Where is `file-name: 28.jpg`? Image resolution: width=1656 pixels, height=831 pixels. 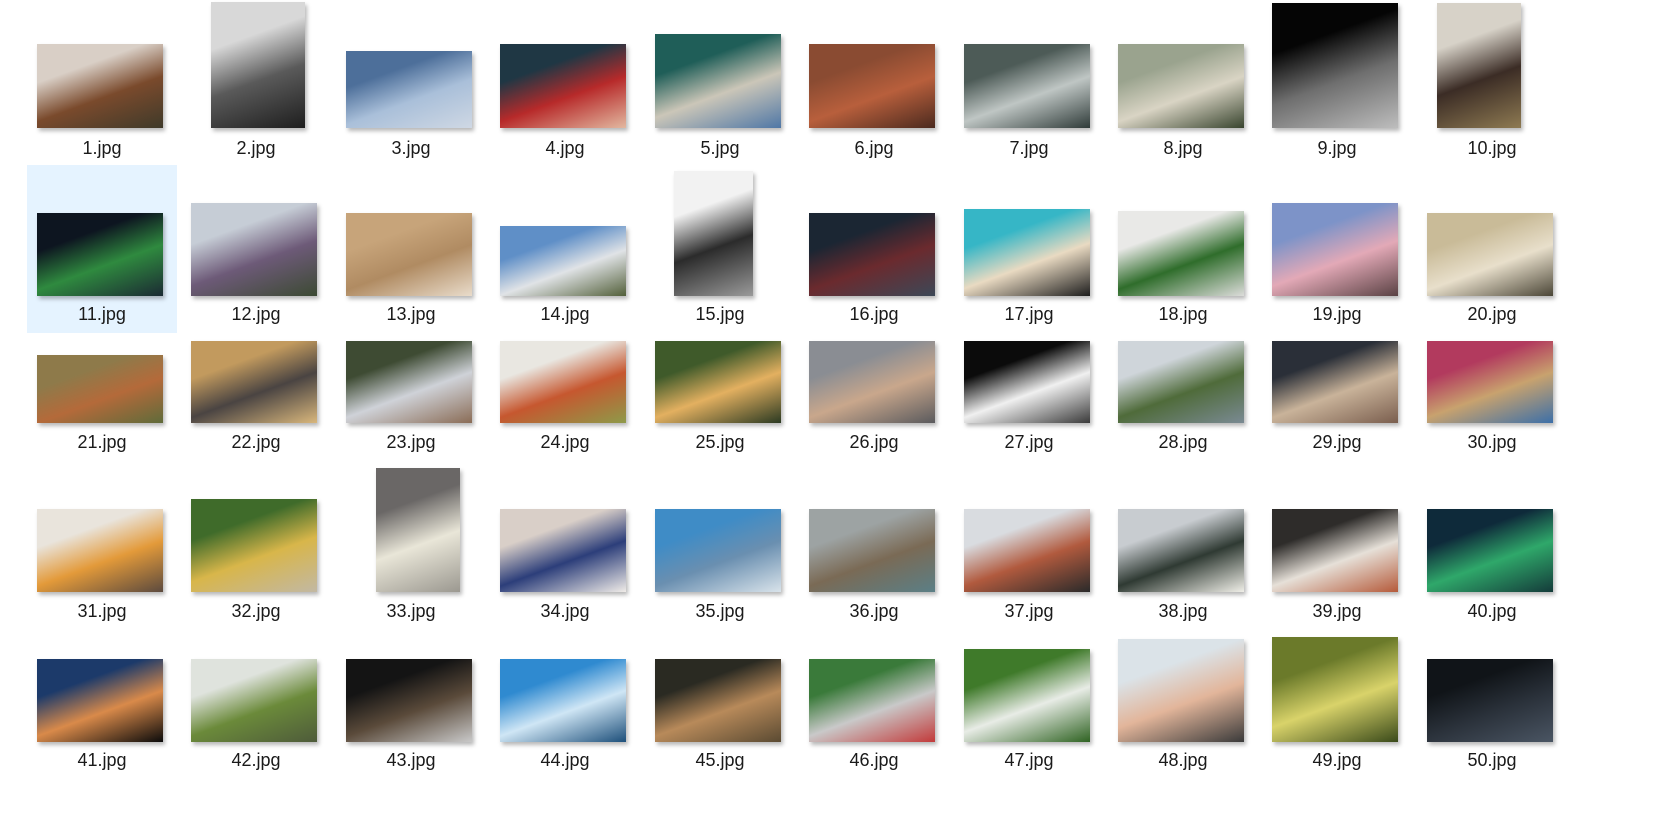
file-name: 28.jpg is located at coordinates (1183, 442).